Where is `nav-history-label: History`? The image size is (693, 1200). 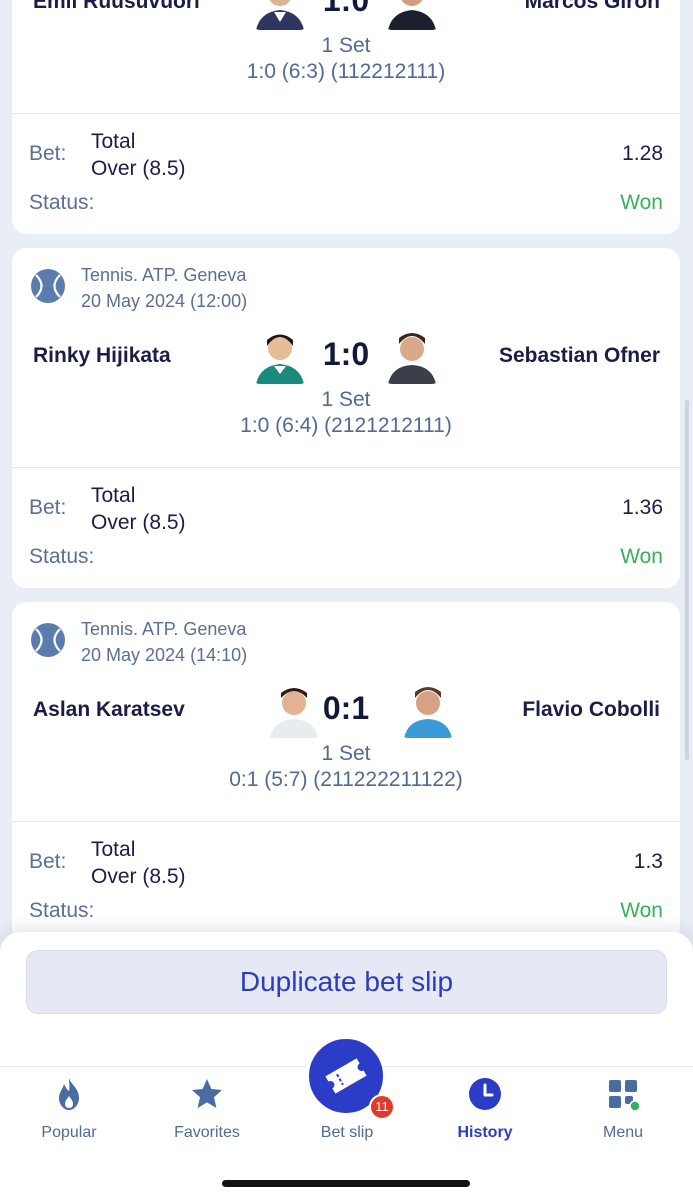
nav-history-label: History is located at coordinates (485, 1132).